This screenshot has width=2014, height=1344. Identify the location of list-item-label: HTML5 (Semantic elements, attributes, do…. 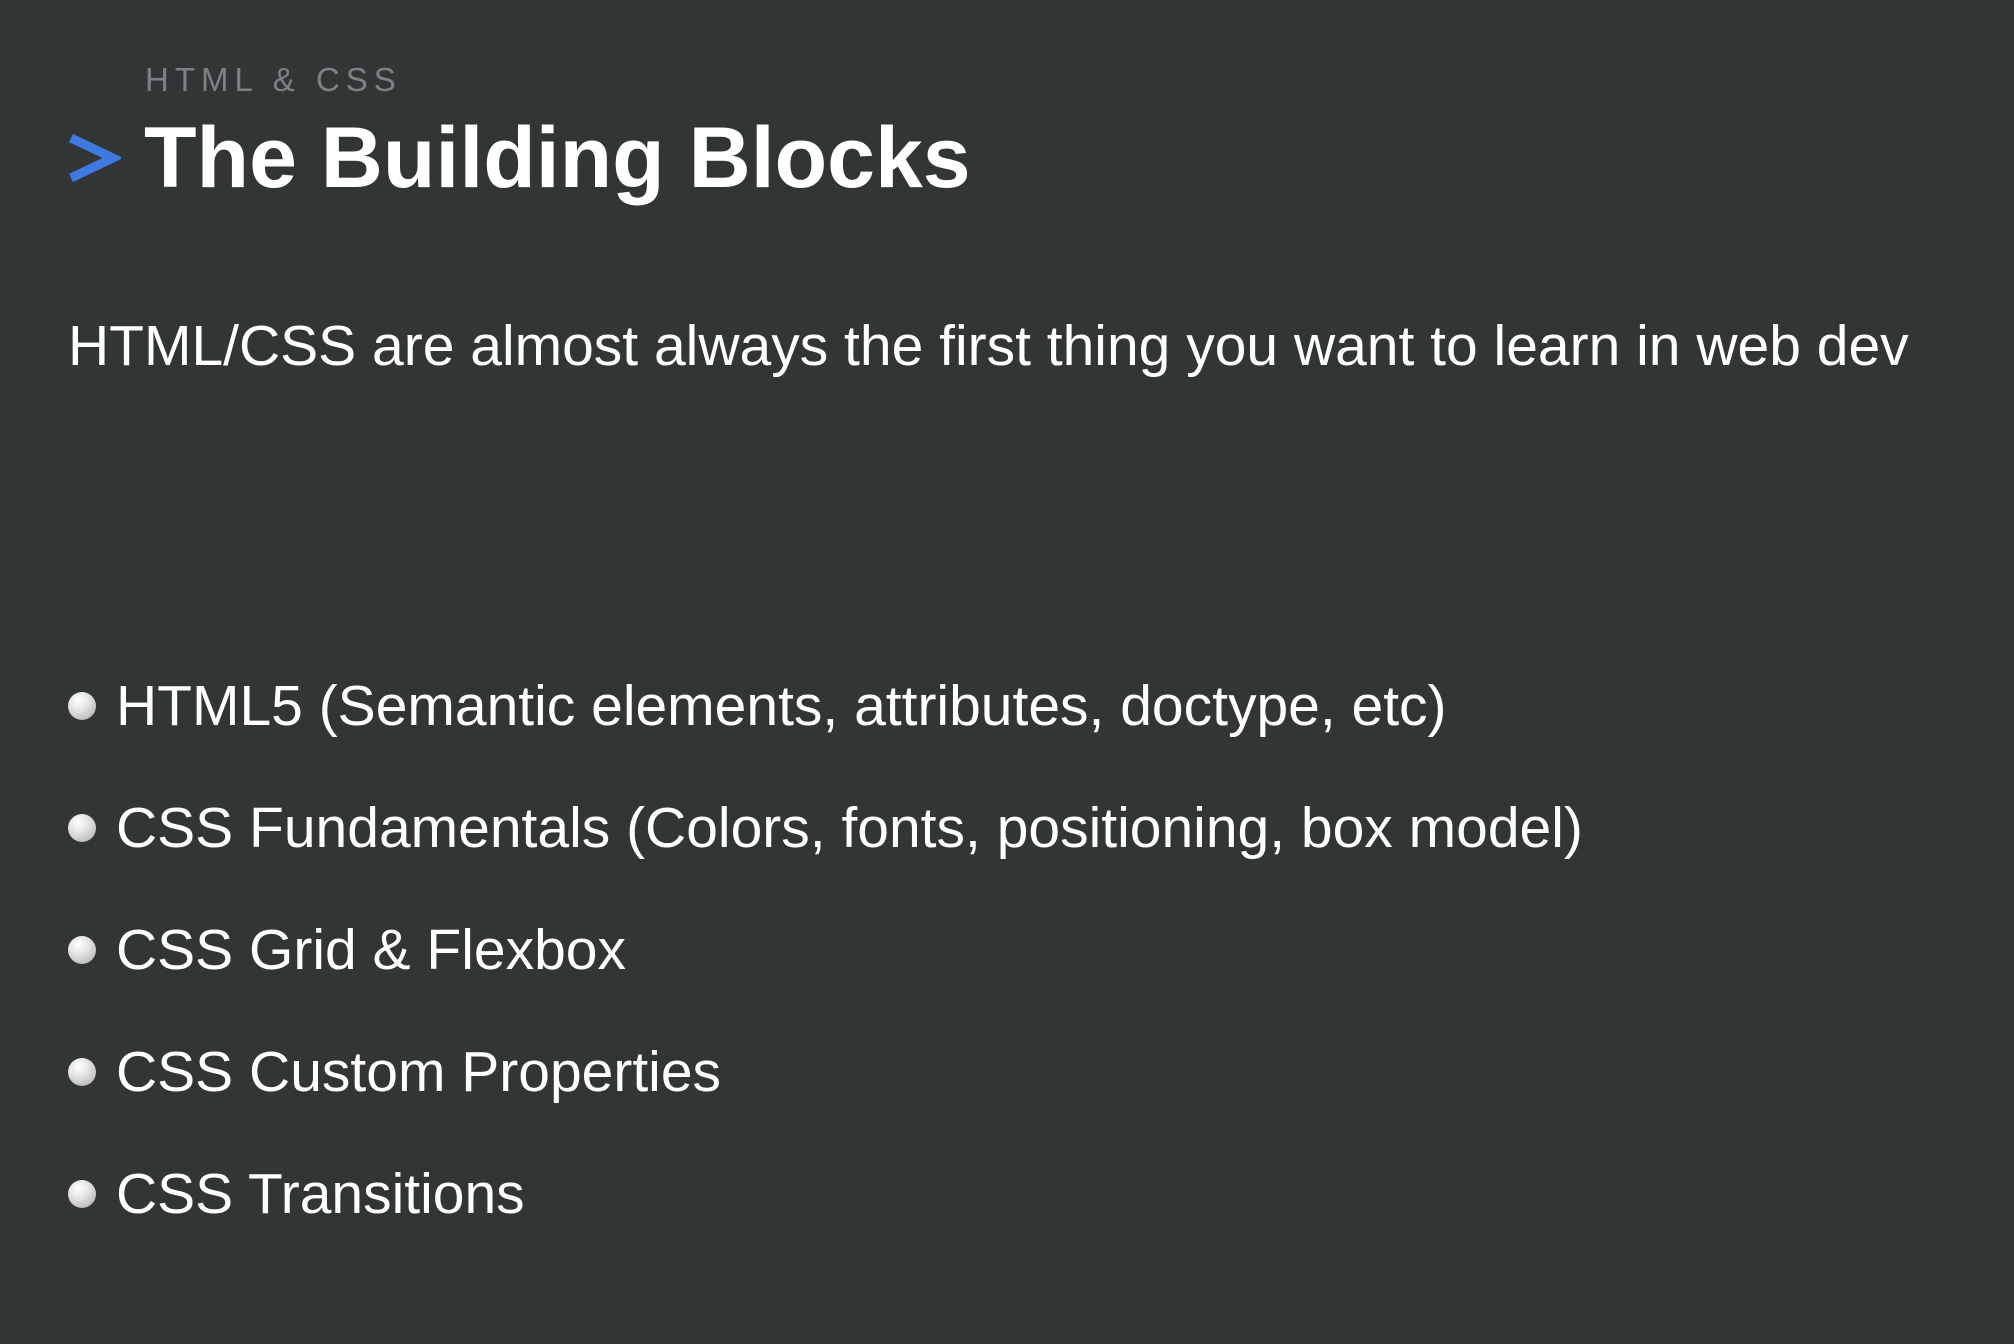
(781, 706).